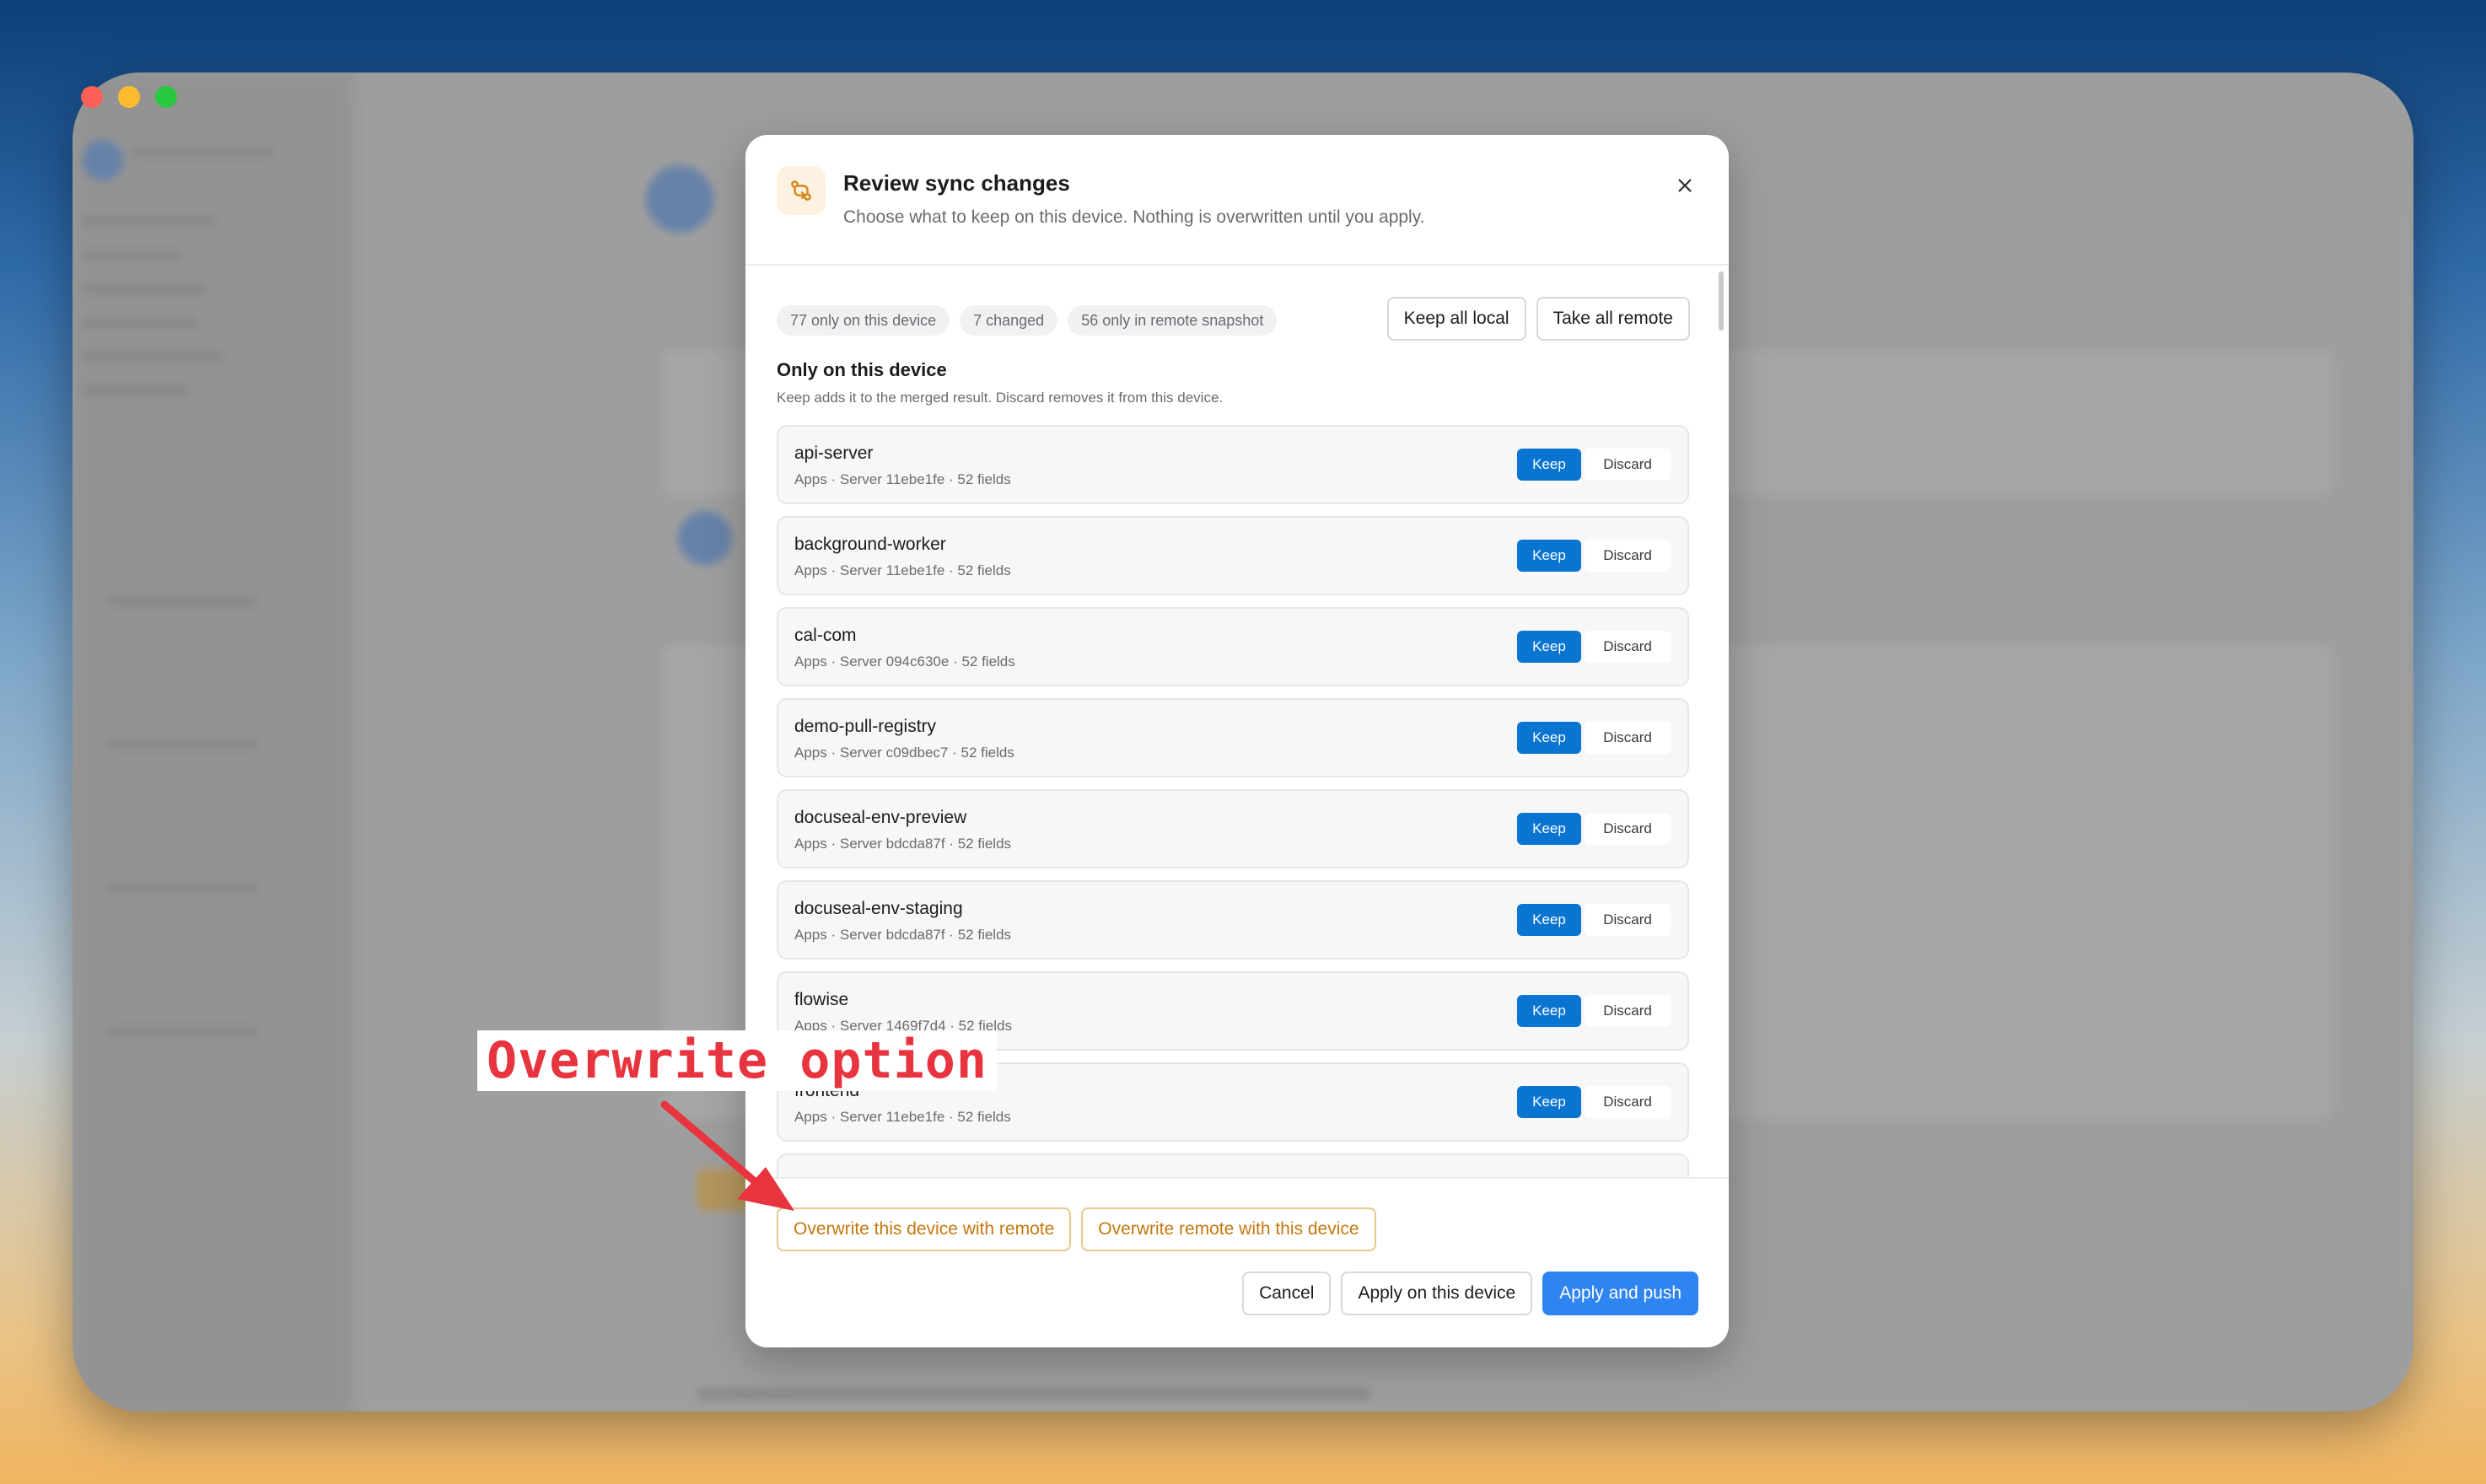 This screenshot has height=1484, width=2486. I want to click on window-close-dot, so click(92, 97).